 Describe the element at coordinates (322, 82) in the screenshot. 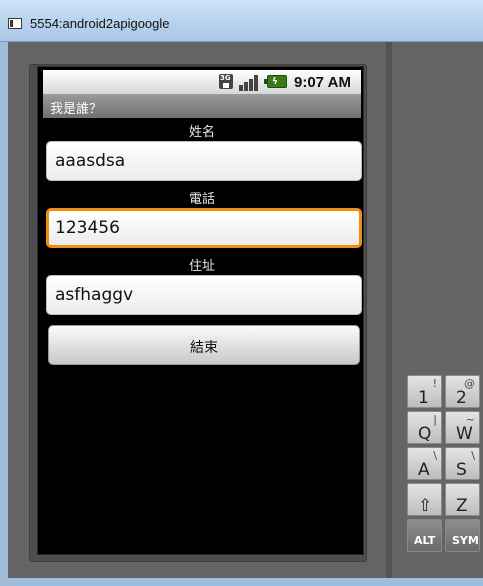

I see `status-time: 9:07 AM` at that location.